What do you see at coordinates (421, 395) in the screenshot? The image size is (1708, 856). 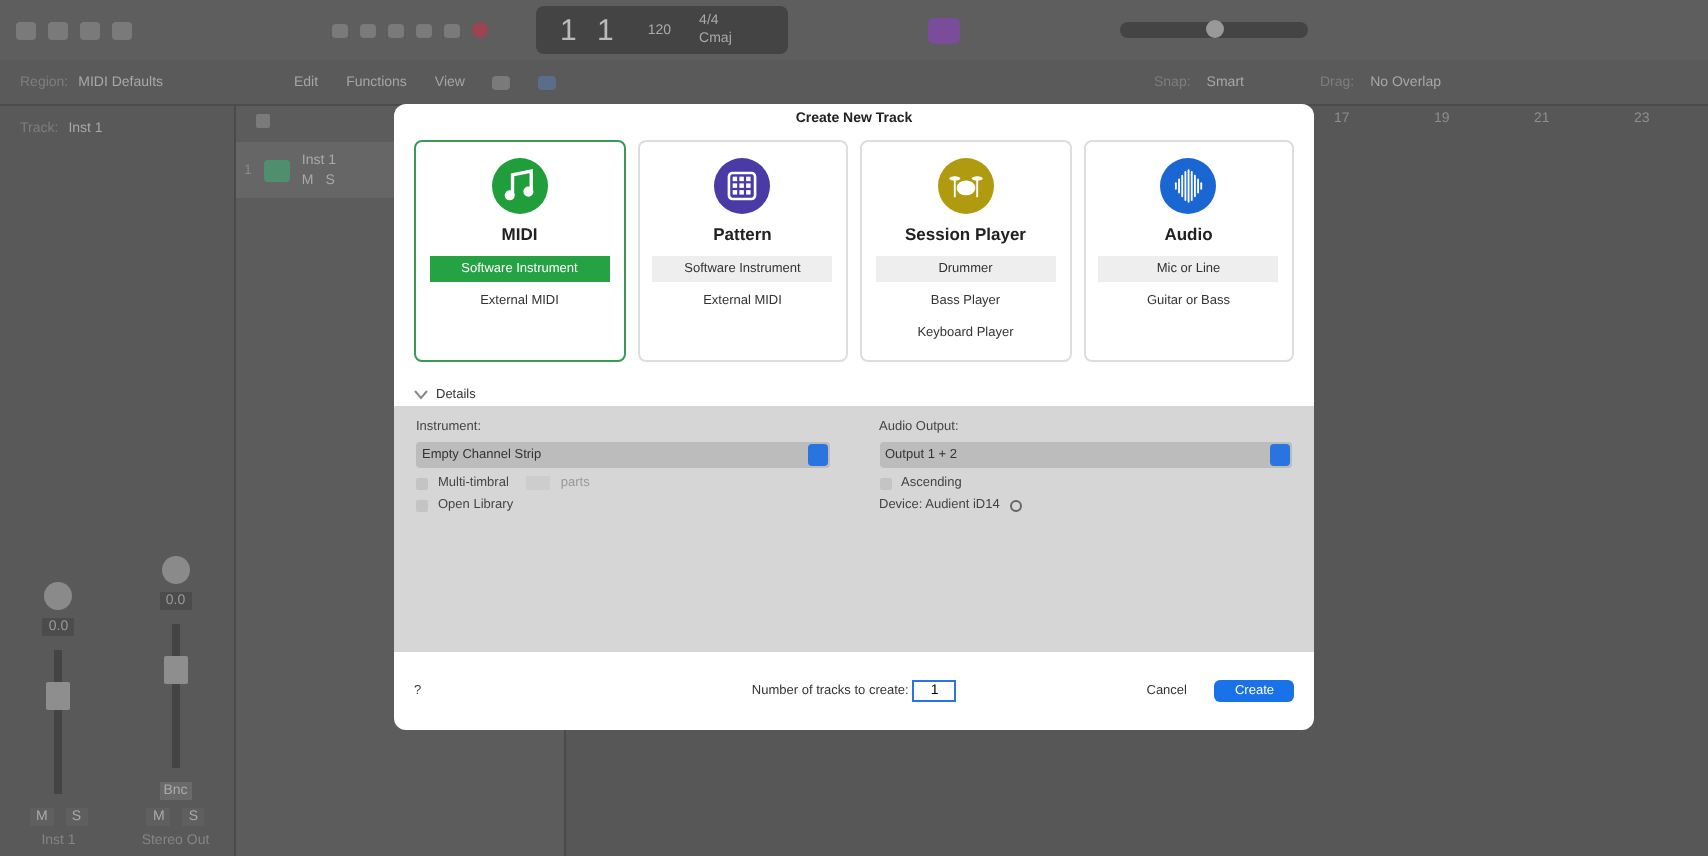 I see `disclosure-icon` at bounding box center [421, 395].